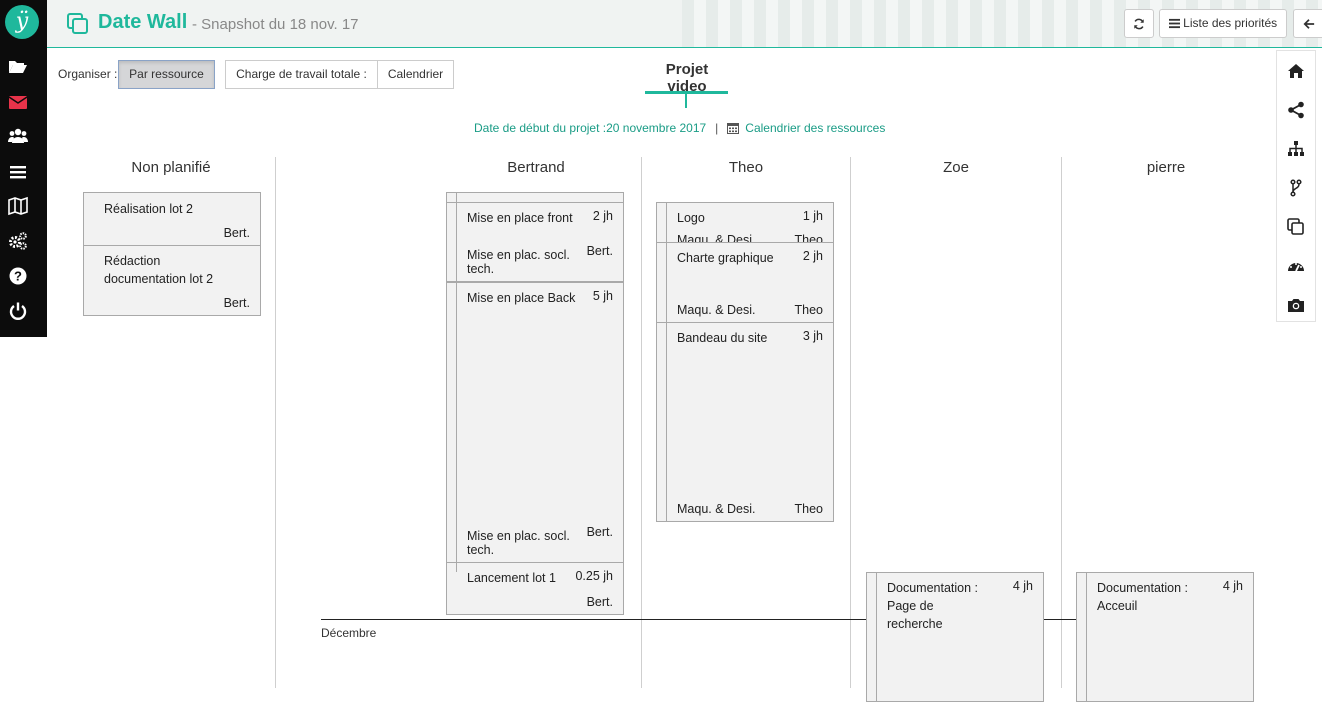 The height and width of the screenshot is (702, 1322). I want to click on menu-icon, so click(19, 173).